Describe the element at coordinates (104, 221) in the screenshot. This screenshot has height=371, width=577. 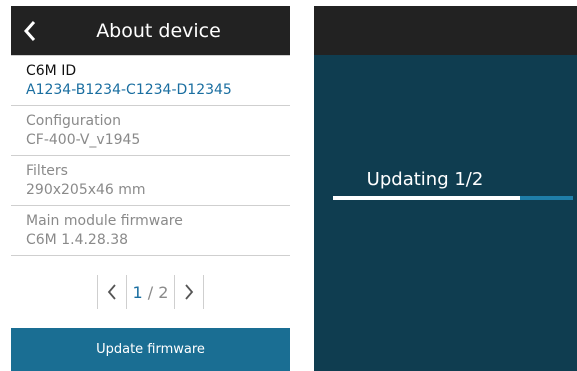
I see `firmware-label: Main module firmware` at that location.